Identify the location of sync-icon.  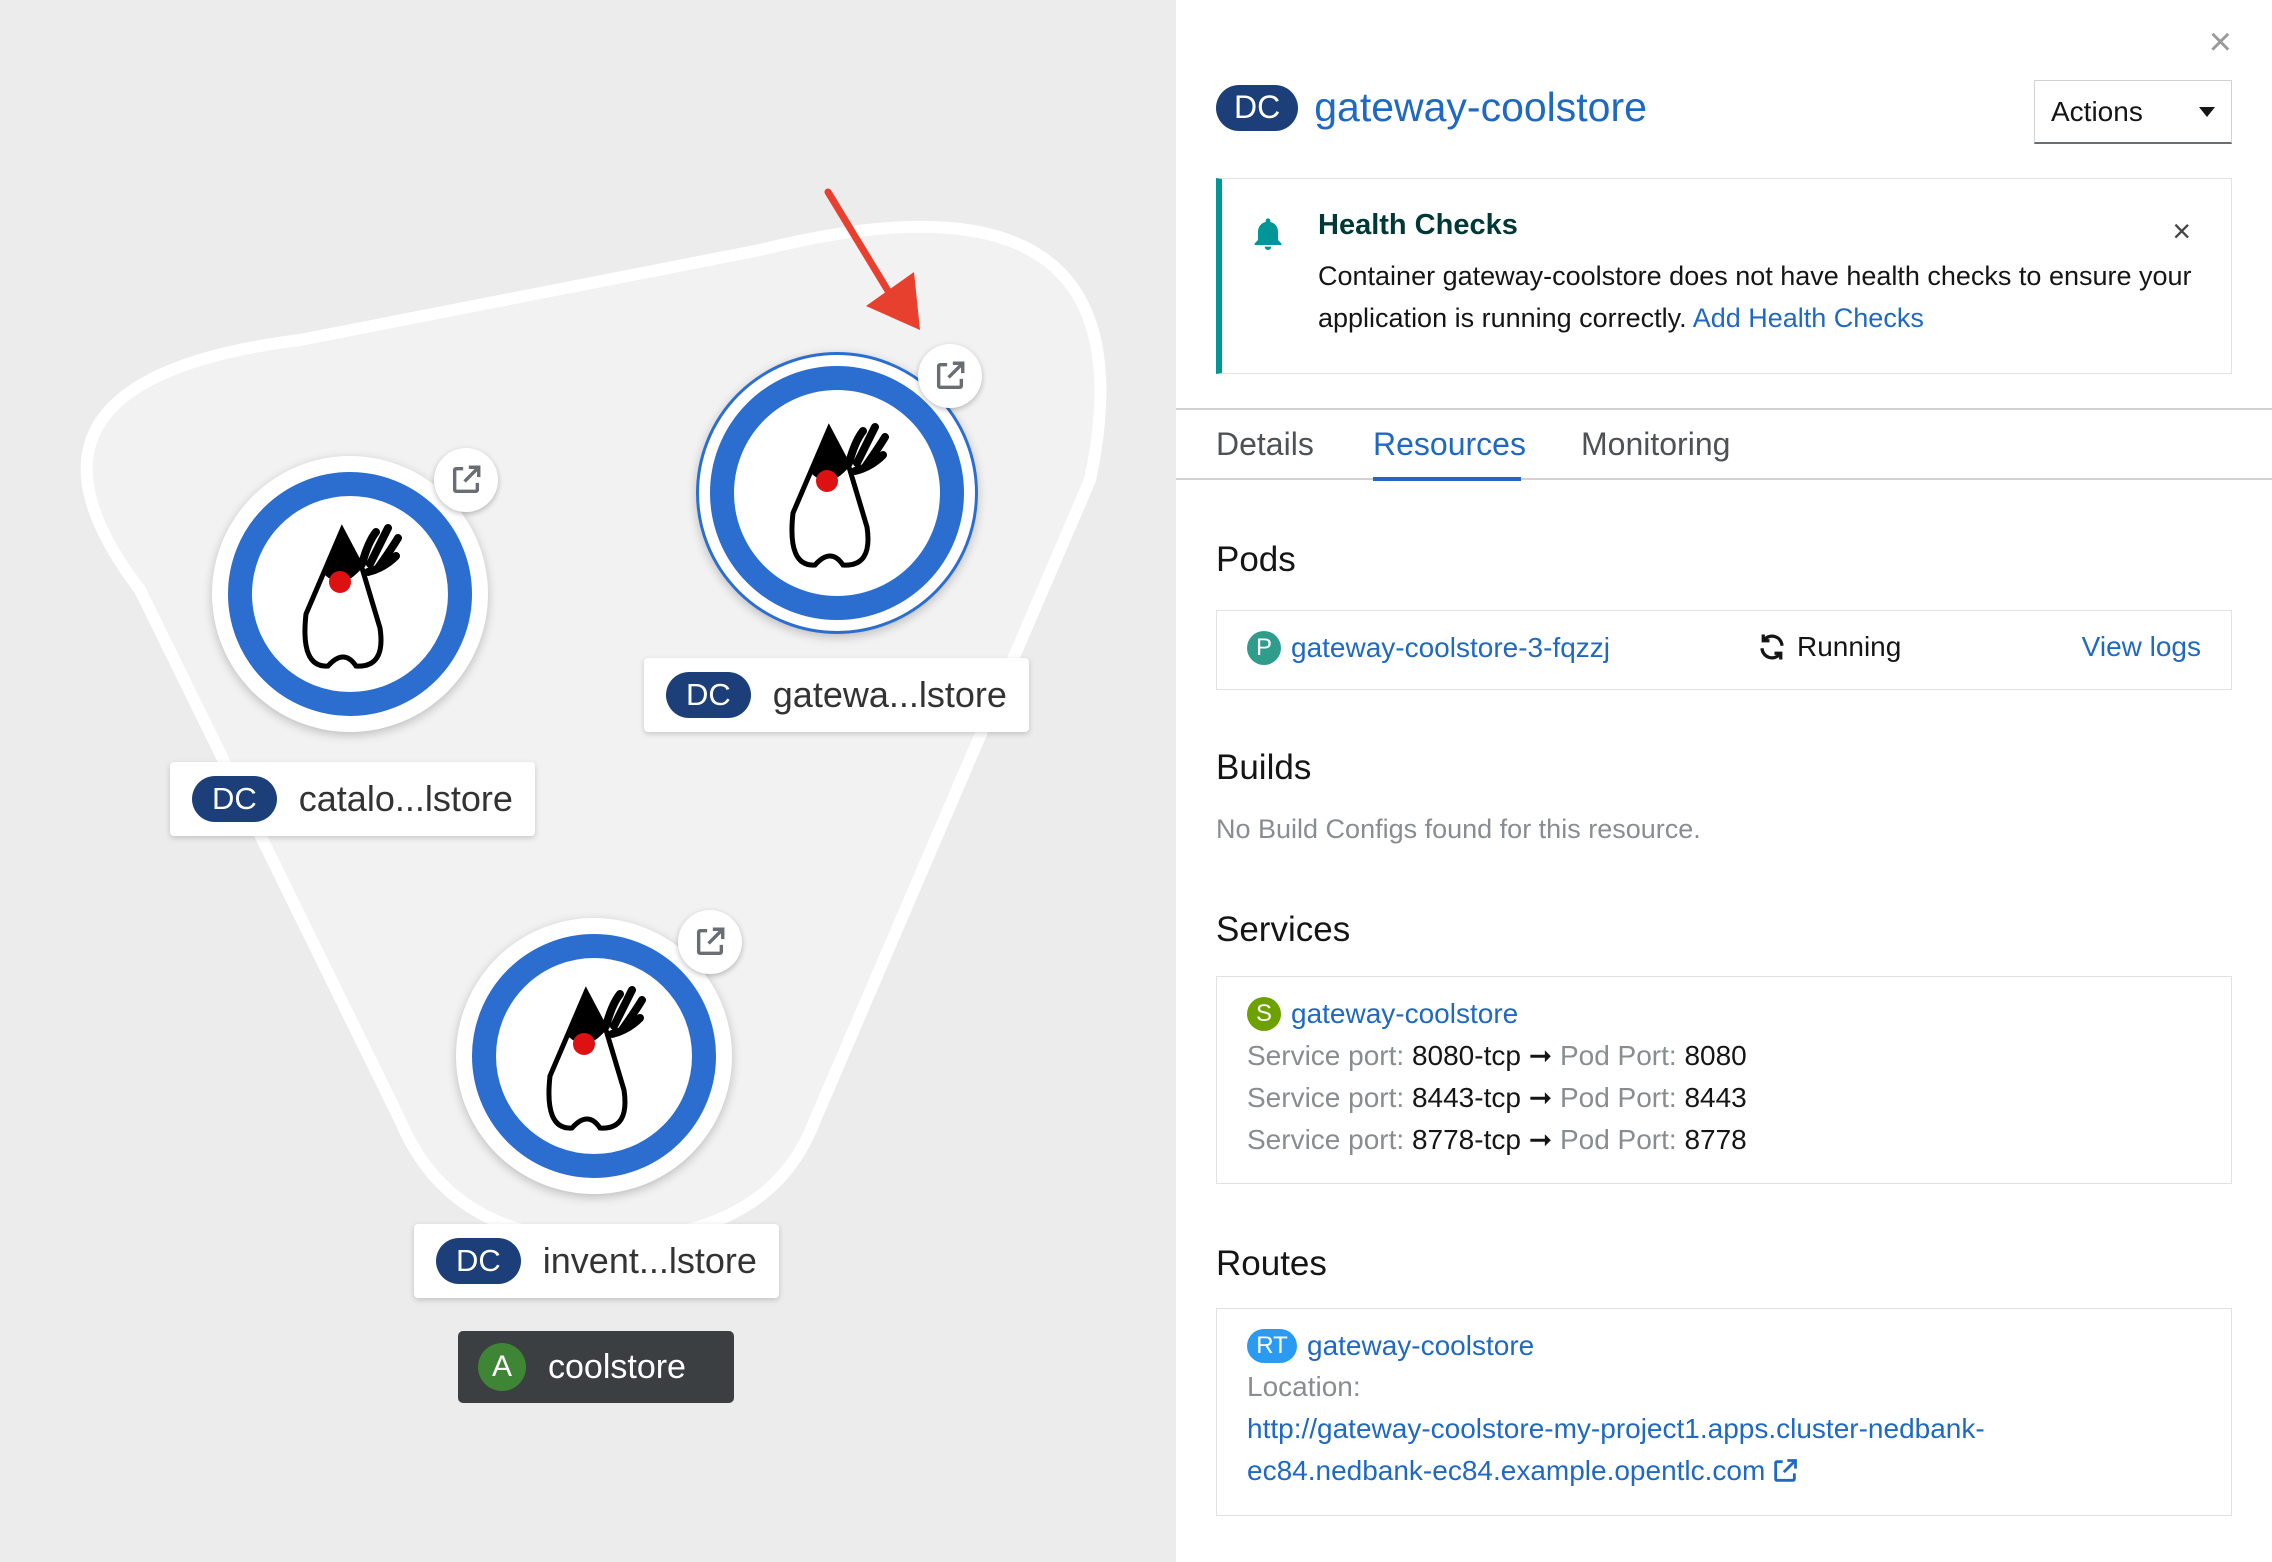
(1772, 647).